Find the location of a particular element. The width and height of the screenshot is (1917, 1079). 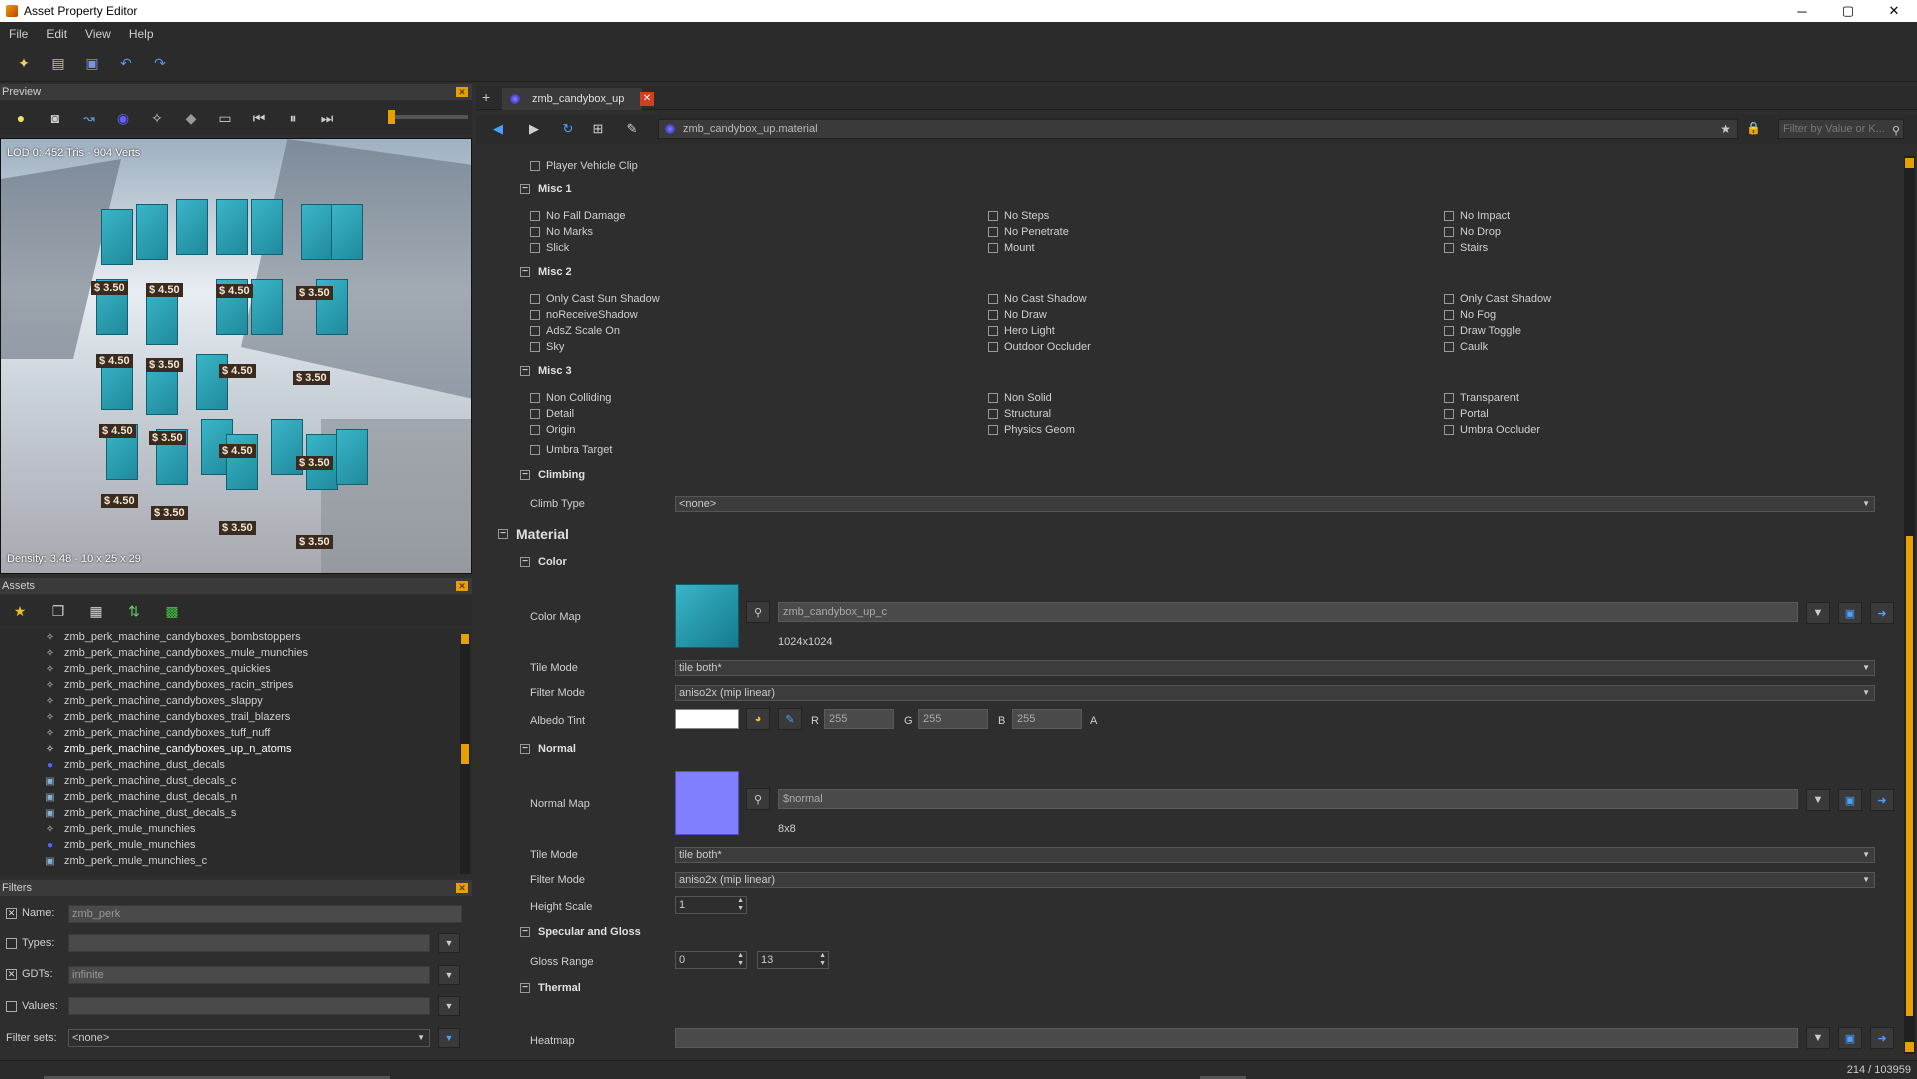

gdts-filter-input: infinite is located at coordinates (249, 975).